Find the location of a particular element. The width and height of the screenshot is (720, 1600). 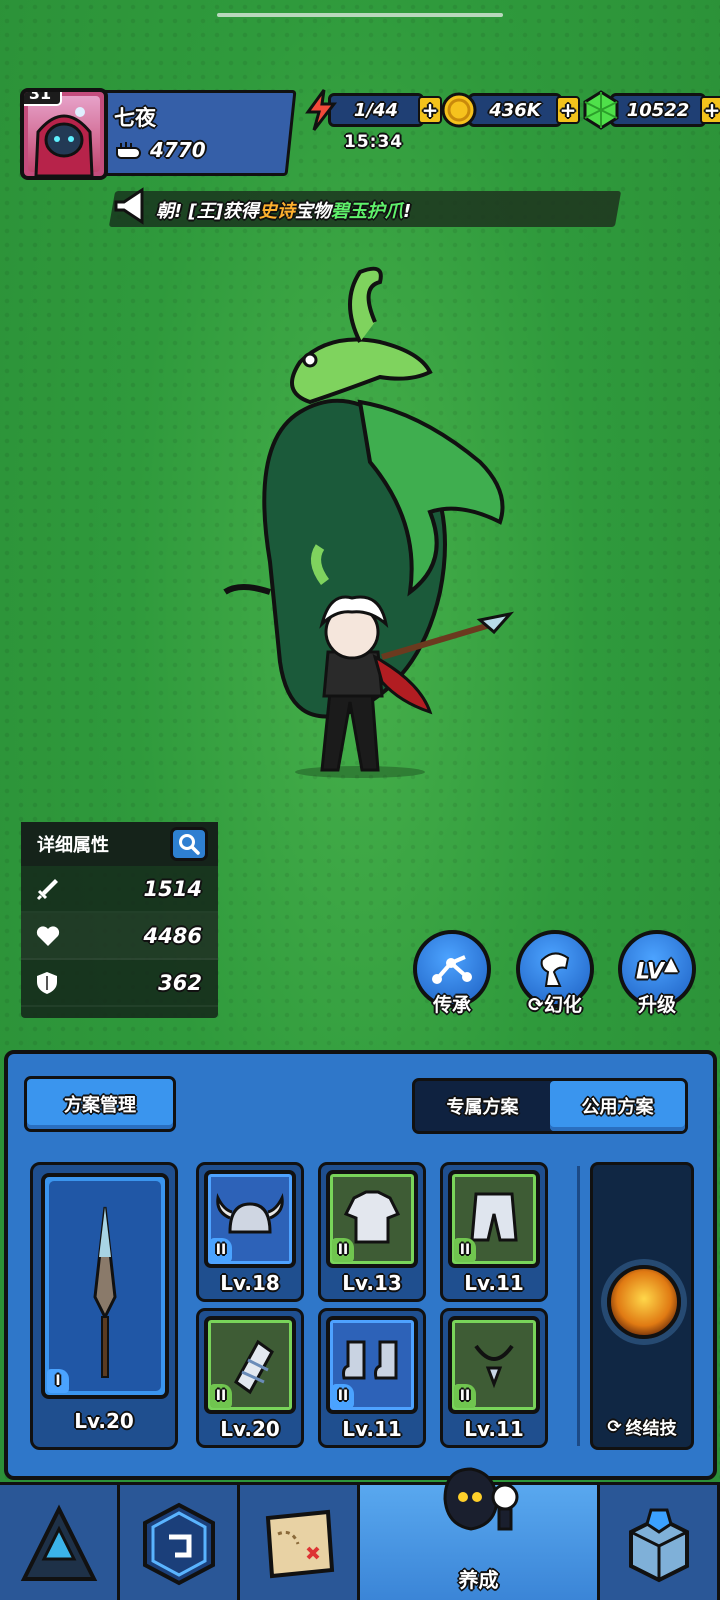

energy-resource: 1/44 + is located at coordinates (373, 110).